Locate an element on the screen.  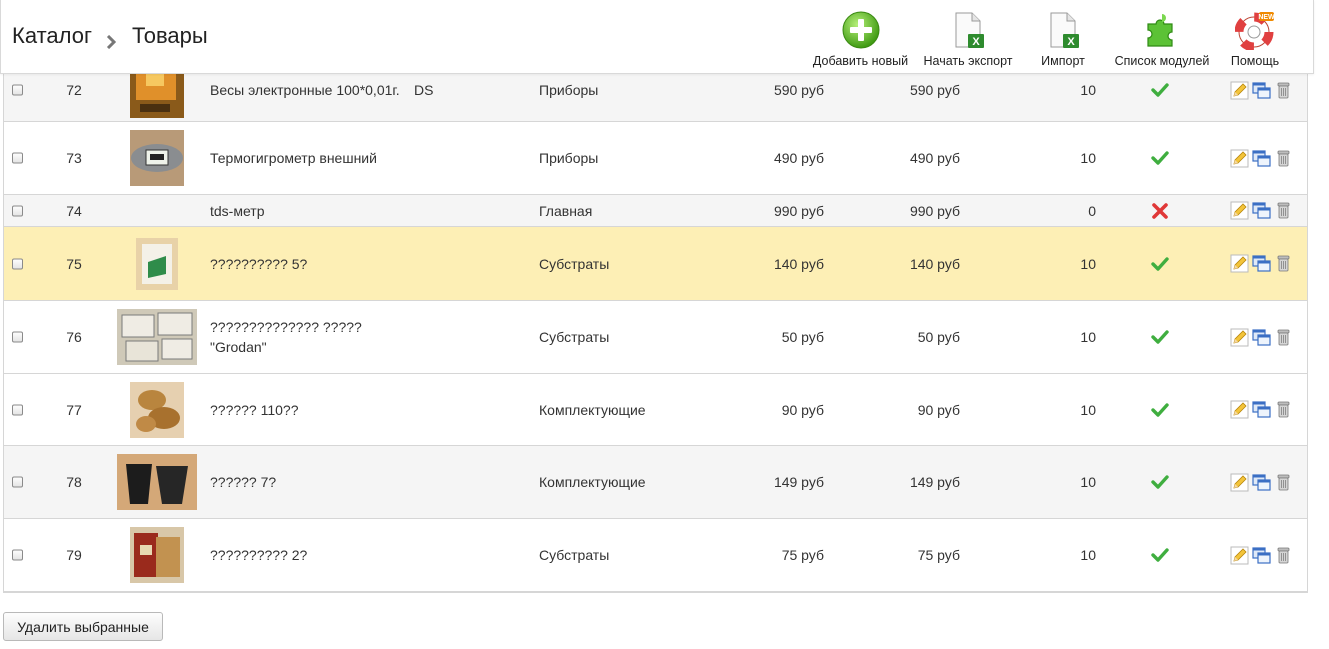
start-export-button: X Начать экспорт is located at coordinates (968, 39).